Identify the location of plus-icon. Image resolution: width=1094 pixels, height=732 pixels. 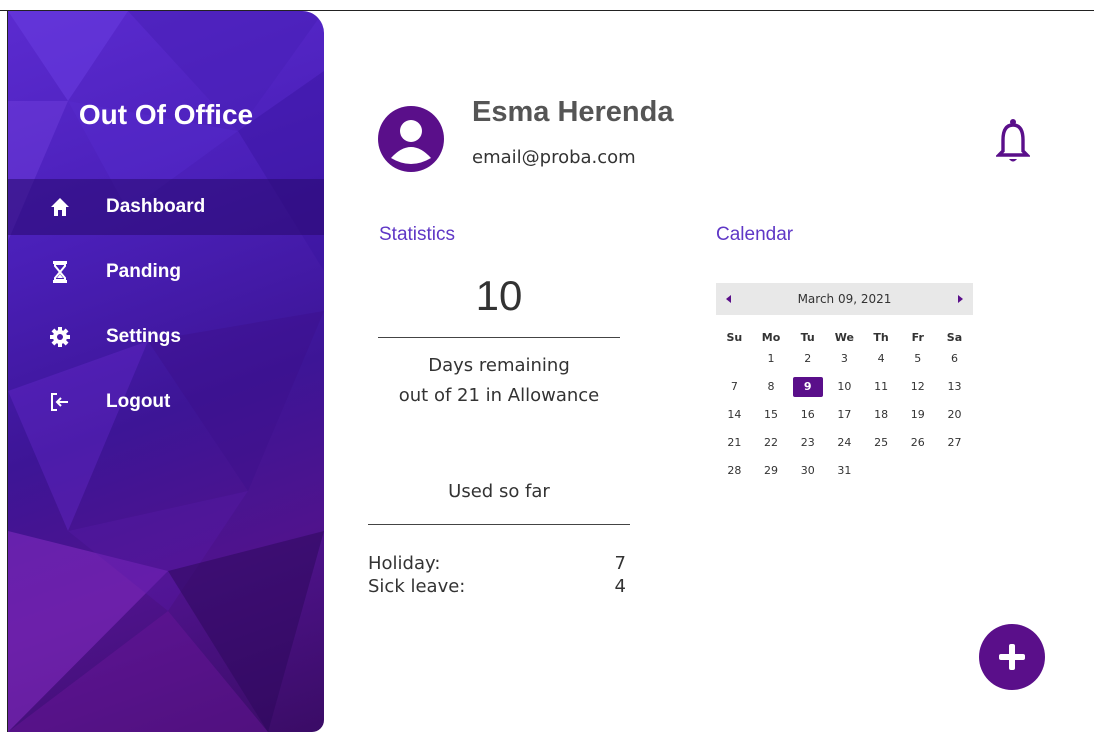
(1012, 657).